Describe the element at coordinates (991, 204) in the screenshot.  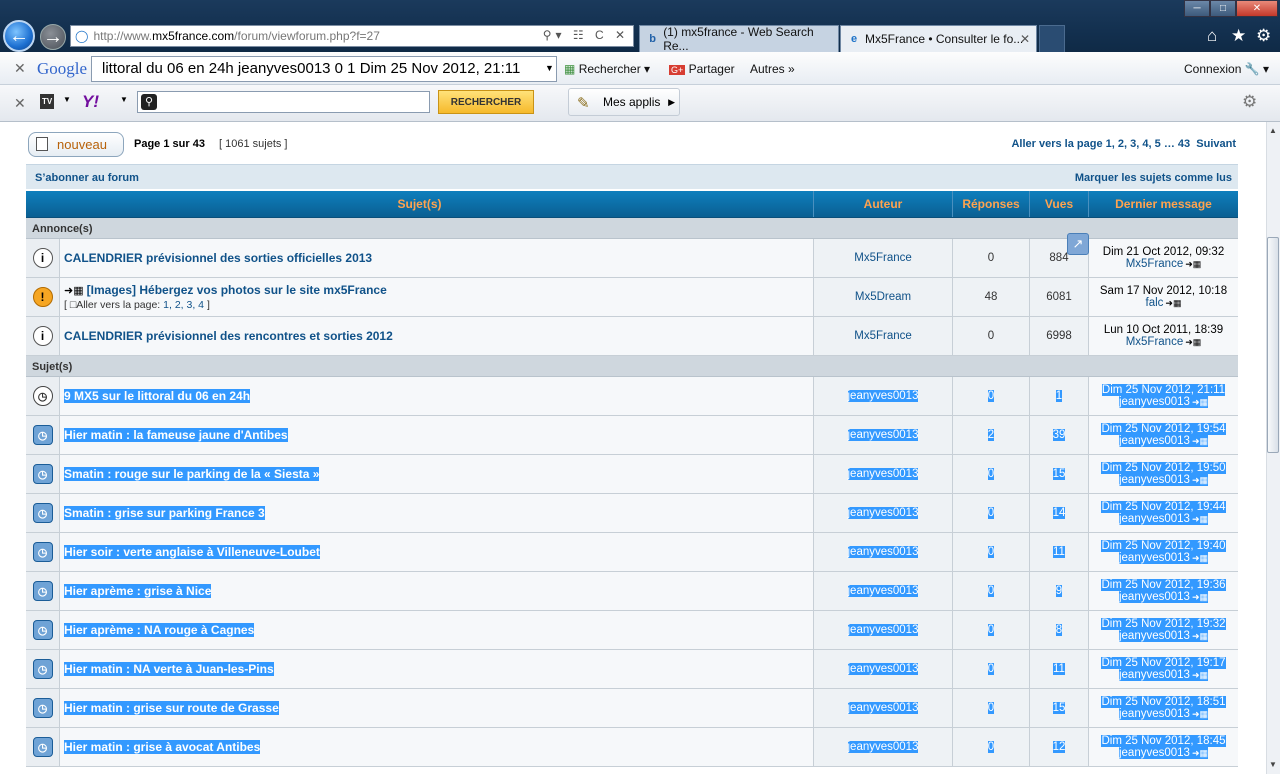
I see `column-header: Réponses` at that location.